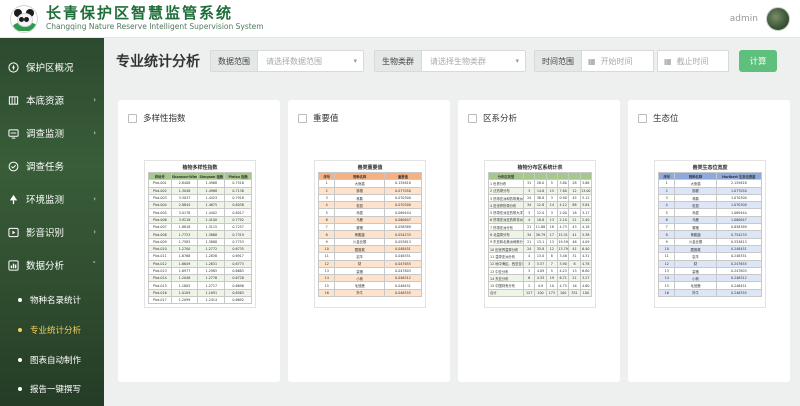  What do you see at coordinates (739, 176) in the screenshot?
I see `col-header: Hurlbert 生态位宽度` at bounding box center [739, 176].